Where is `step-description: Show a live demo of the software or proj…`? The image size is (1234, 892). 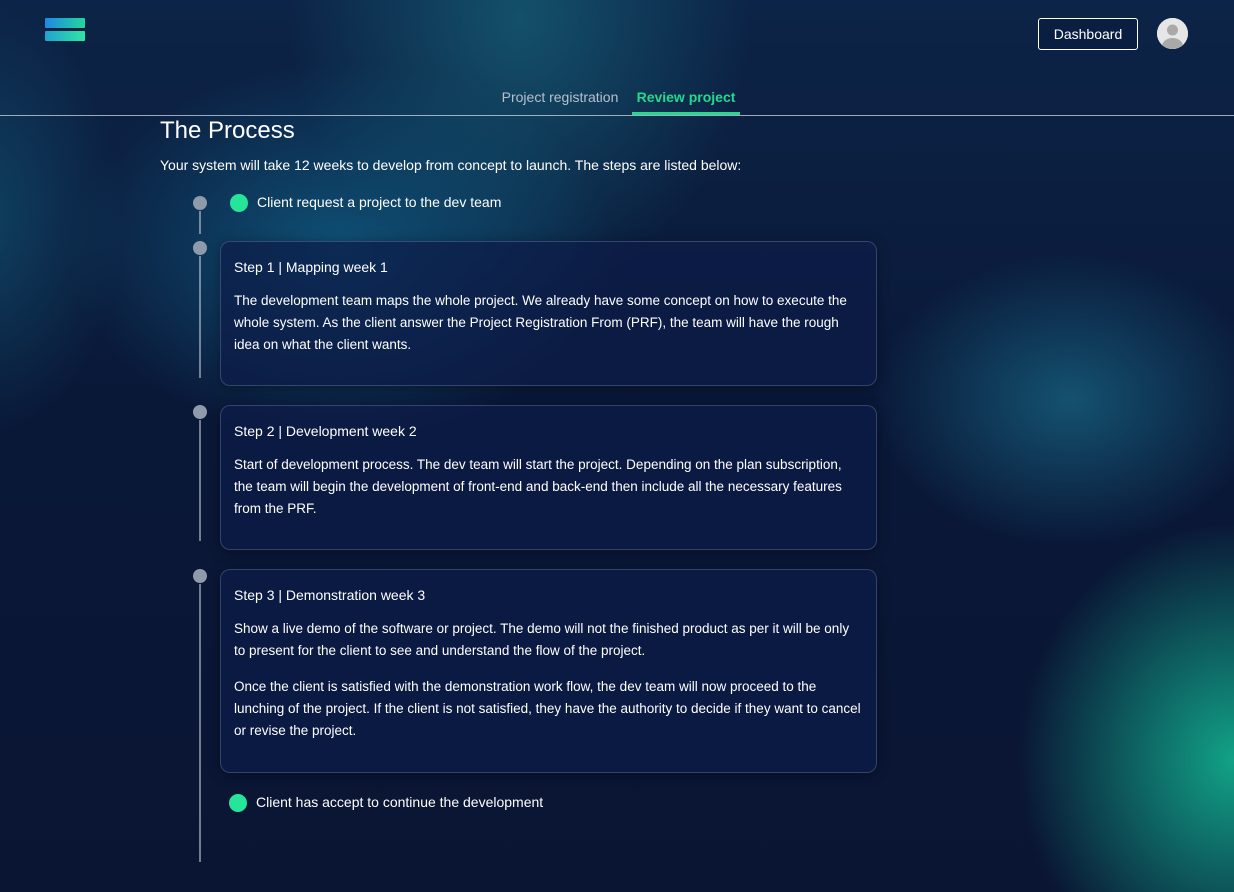 step-description: Show a live demo of the software or proj… is located at coordinates (542, 639).